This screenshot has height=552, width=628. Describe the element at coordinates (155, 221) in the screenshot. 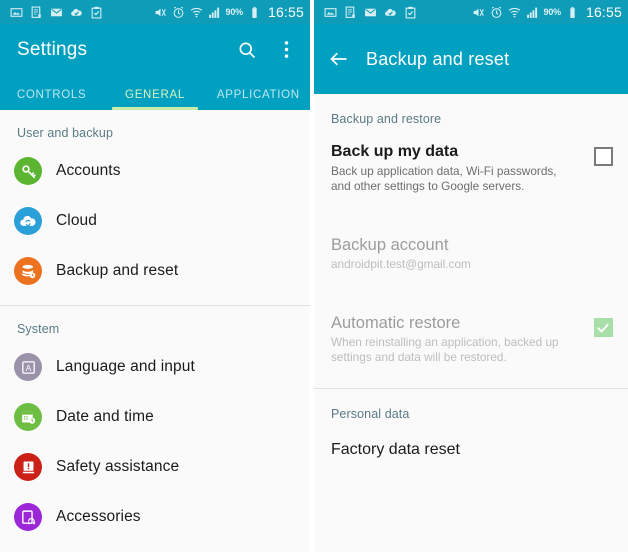

I see `list-item-cloud: Cloud` at that location.